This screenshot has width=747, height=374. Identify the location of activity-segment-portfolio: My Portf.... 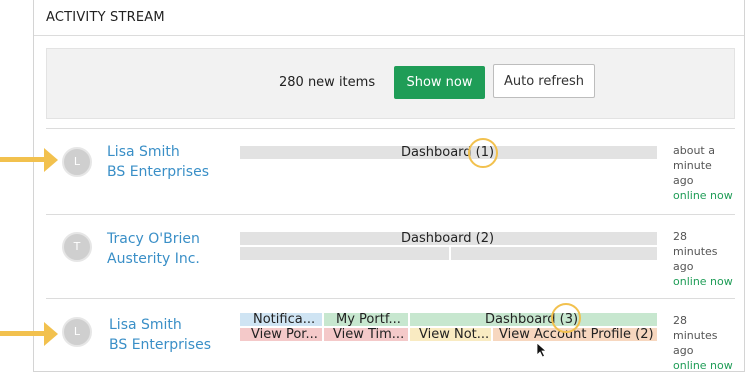
(366, 319).